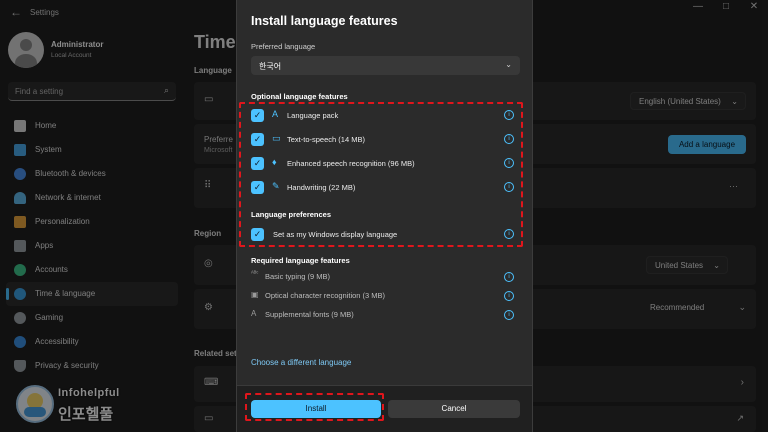 This screenshot has height=432, width=768. Describe the element at coordinates (283, 46) in the screenshot. I see `preferred-language-label: Preferred language` at that location.